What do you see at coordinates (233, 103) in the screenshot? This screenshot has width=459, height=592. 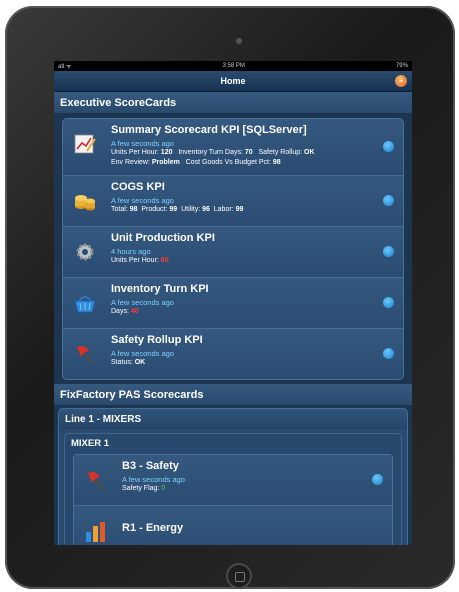 I see `section-header-executive: Executive ScoreCards` at bounding box center [233, 103].